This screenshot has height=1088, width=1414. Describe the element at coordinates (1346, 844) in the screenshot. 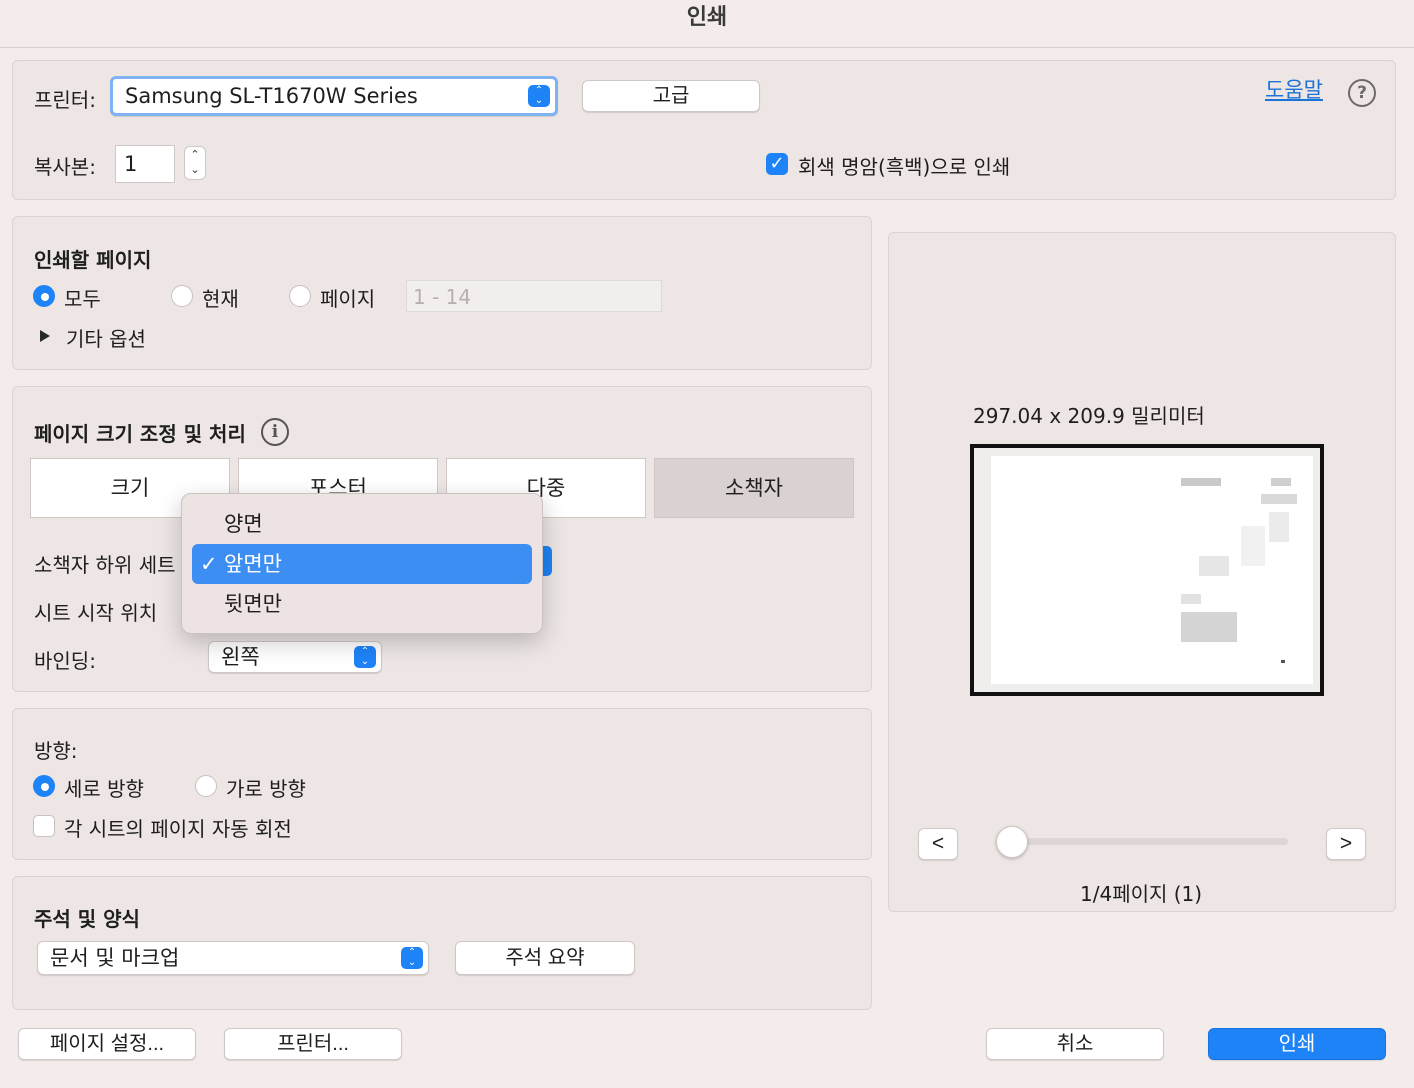

I see `next-page-button: >` at that location.